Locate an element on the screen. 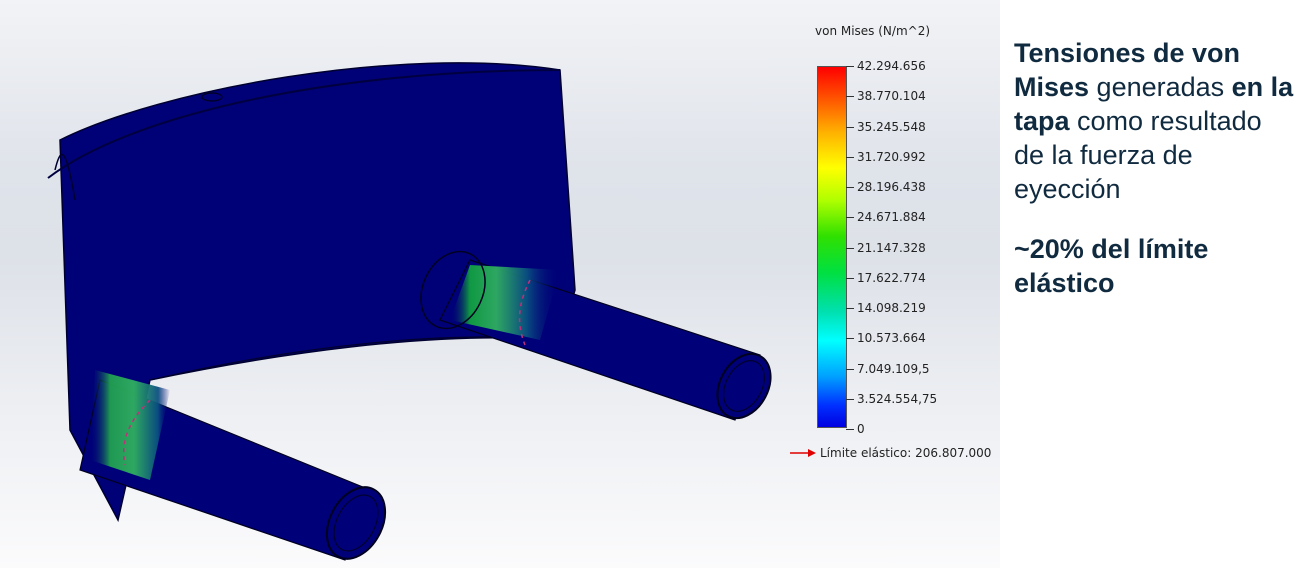 The height and width of the screenshot is (582, 1305). yield-summary: ~20% del límite elástico is located at coordinates (1111, 266).